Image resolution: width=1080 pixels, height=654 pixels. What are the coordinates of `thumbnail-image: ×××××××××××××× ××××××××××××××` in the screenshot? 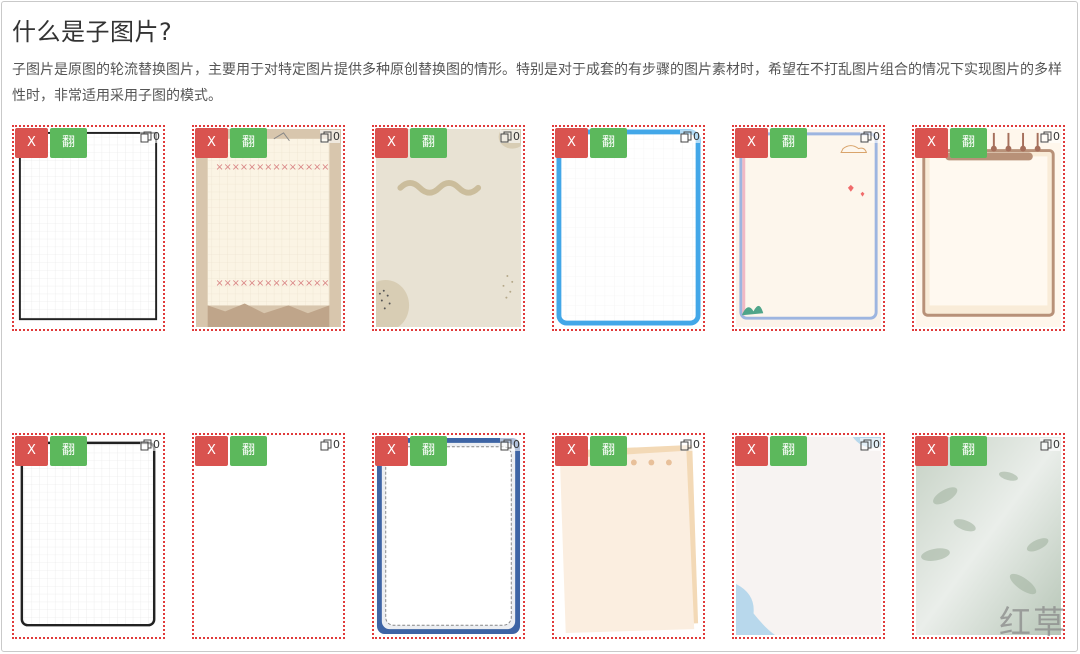 It's located at (268, 228).